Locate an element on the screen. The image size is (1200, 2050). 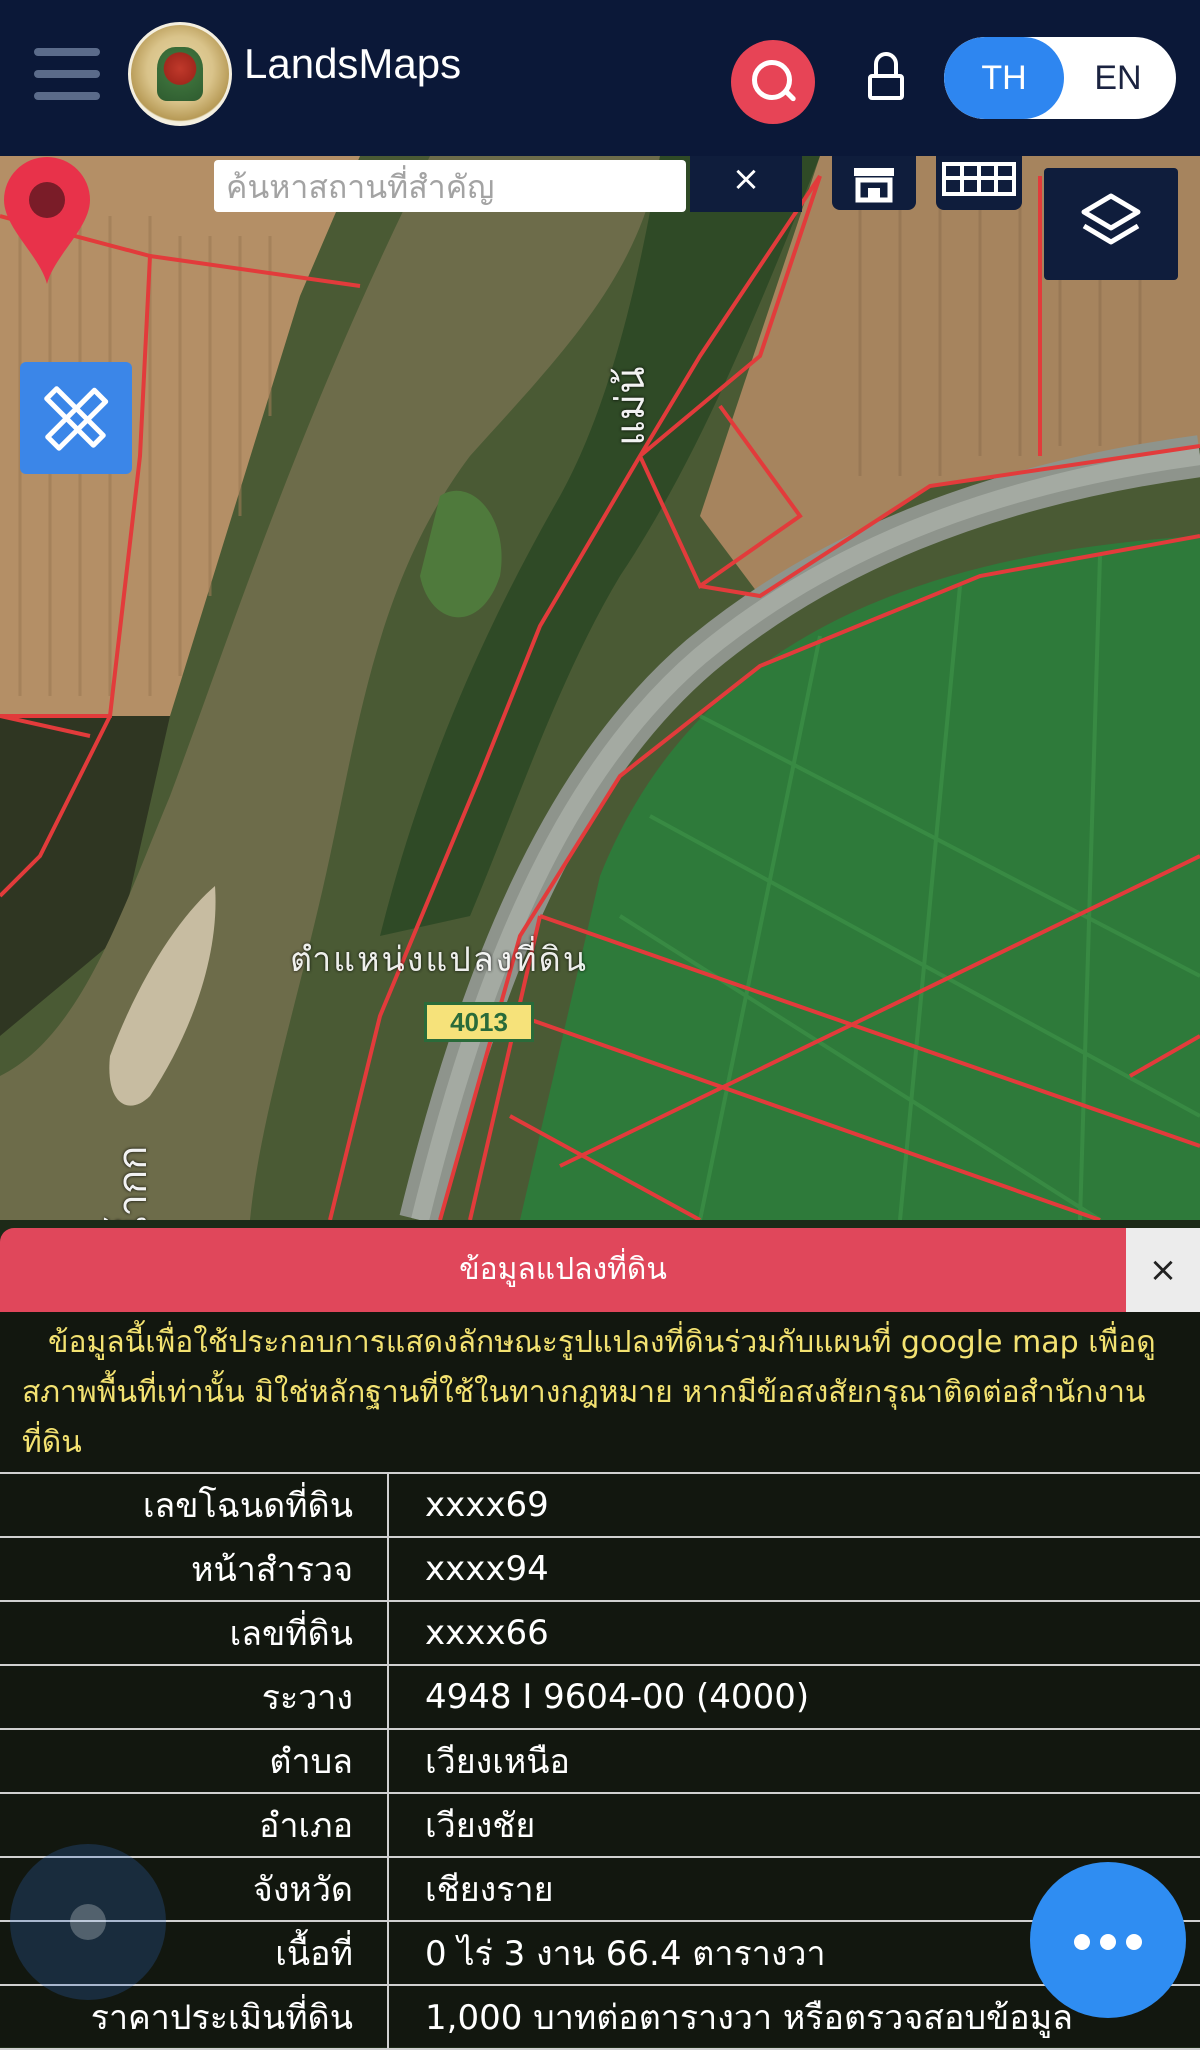
measure-tools-button is located at coordinates (76, 418).